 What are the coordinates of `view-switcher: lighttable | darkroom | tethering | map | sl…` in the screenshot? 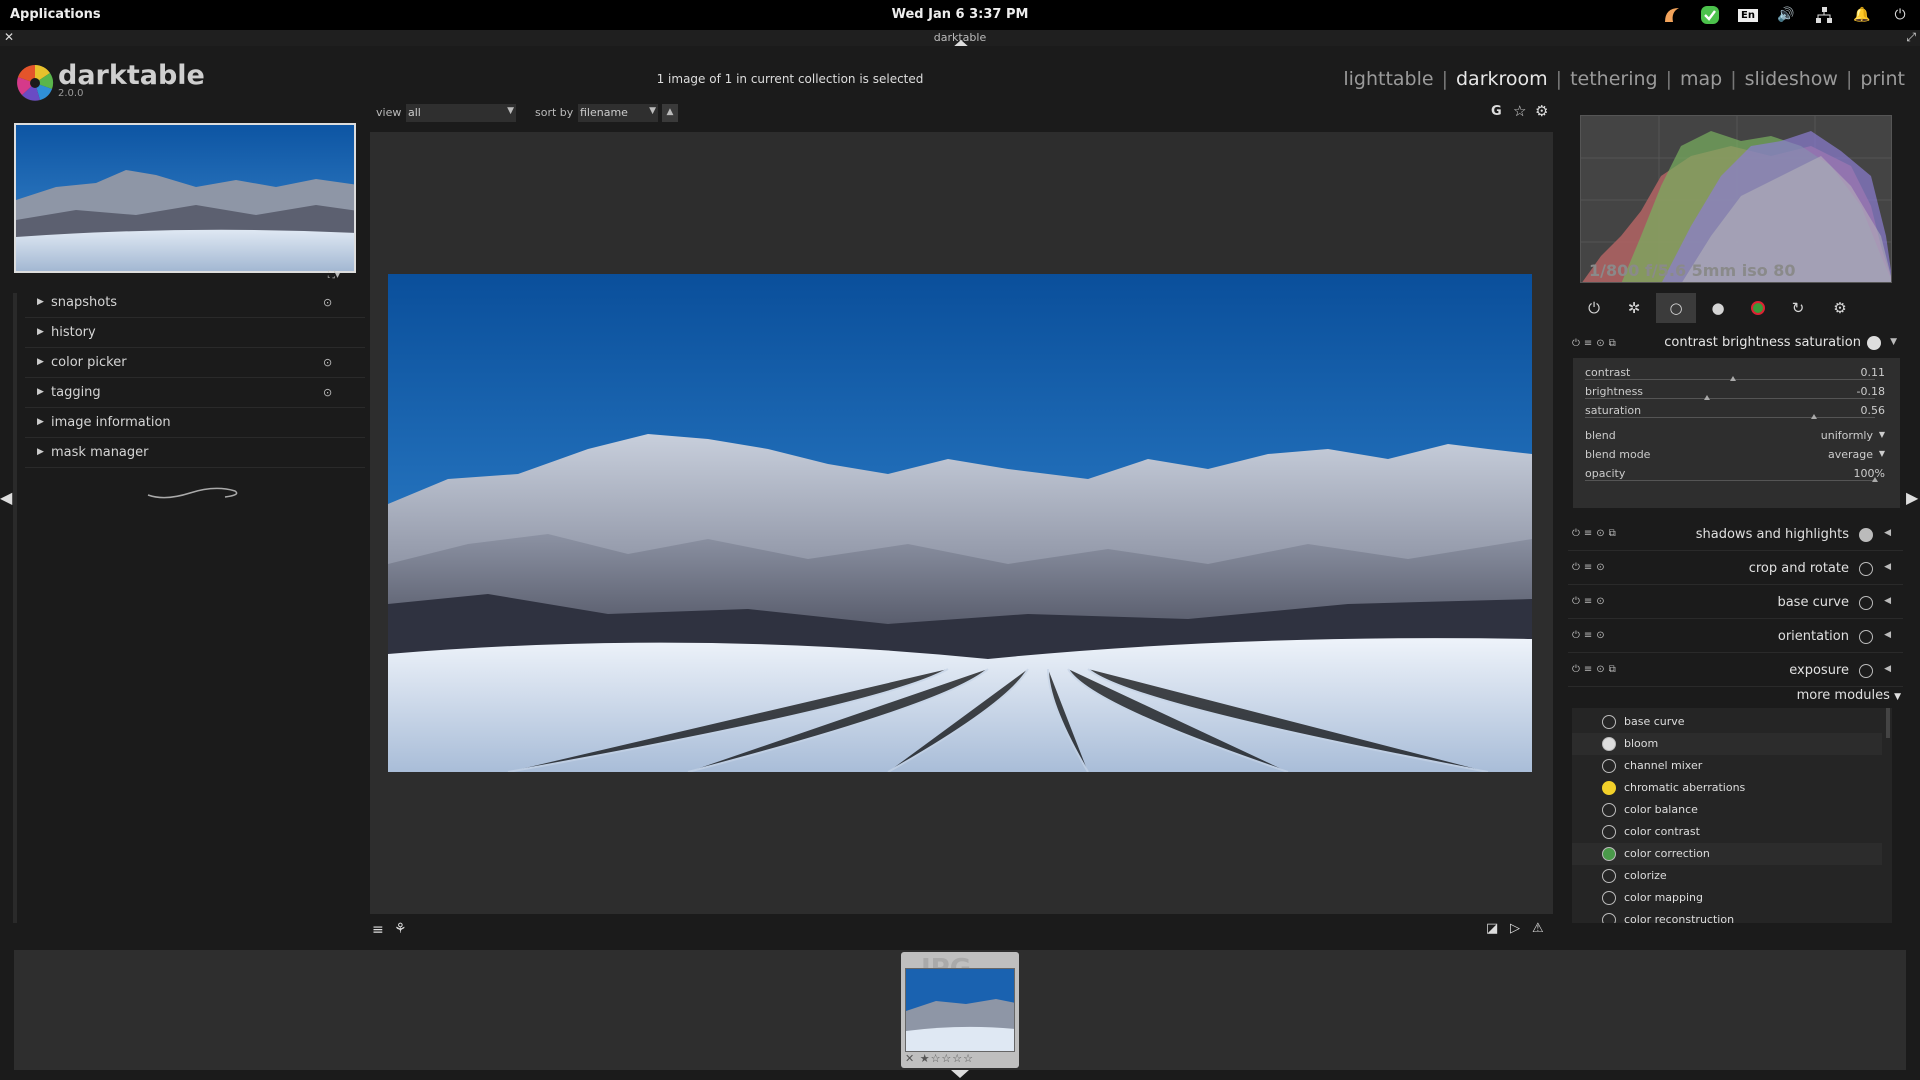 It's located at (1624, 79).